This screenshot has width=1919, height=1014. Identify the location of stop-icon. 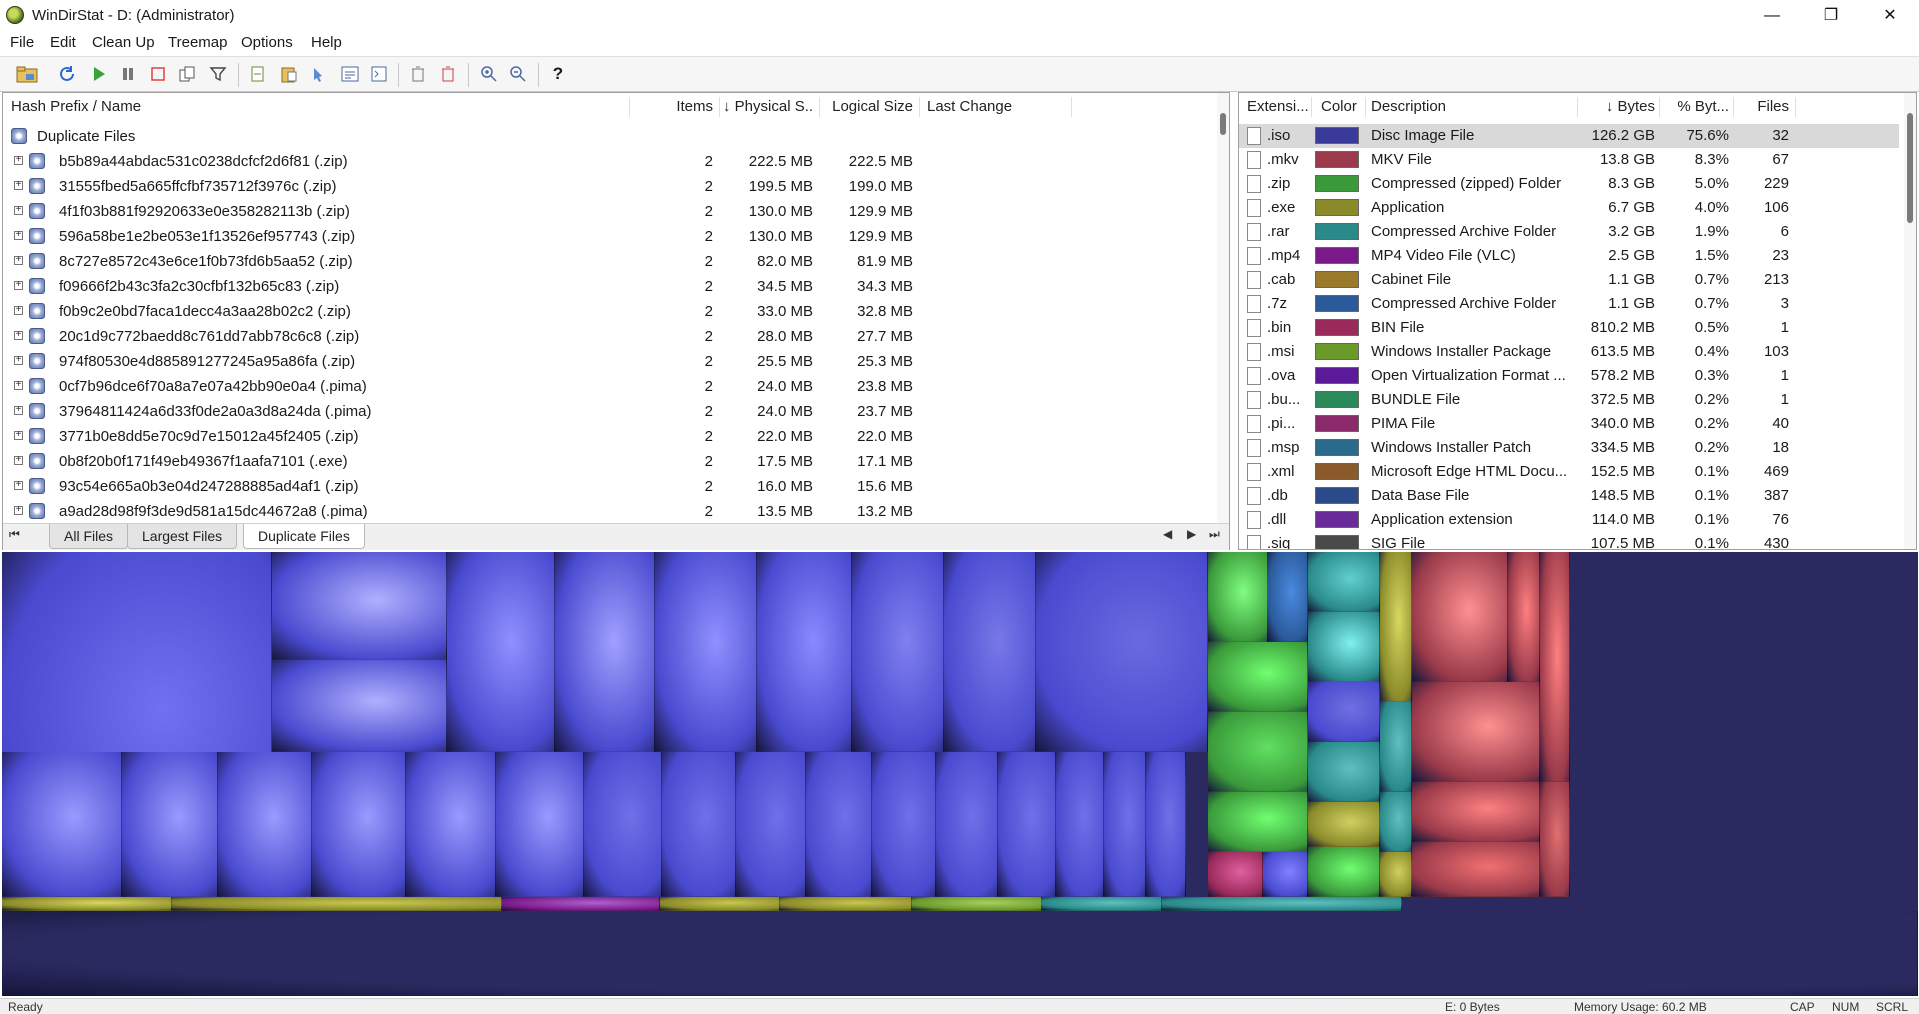
(158, 74).